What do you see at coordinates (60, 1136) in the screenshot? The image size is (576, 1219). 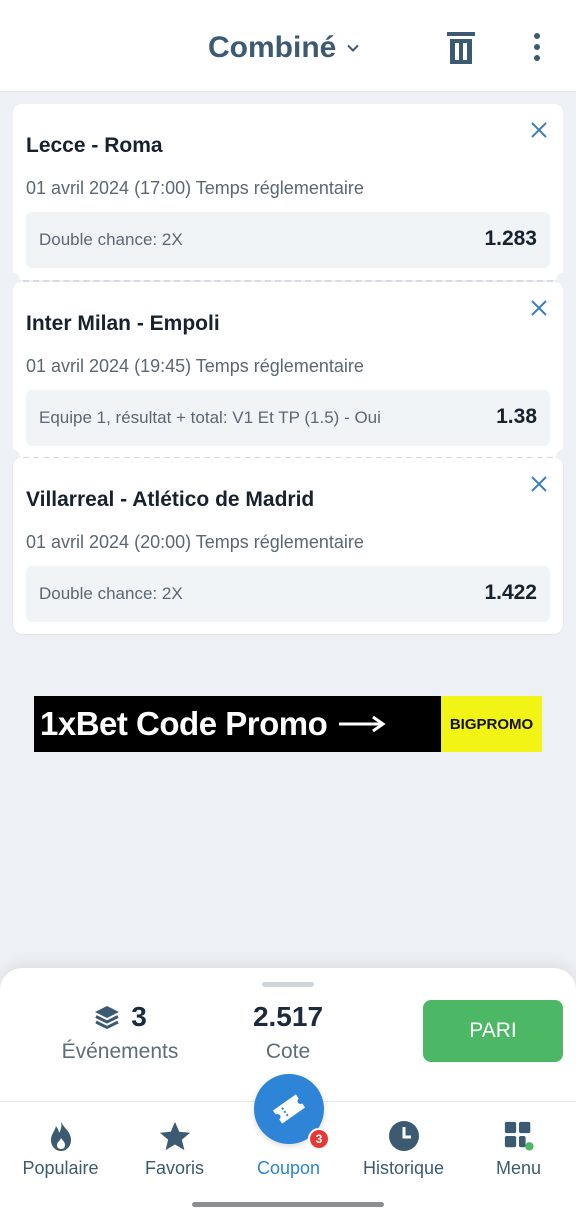 I see `flame-icon` at bounding box center [60, 1136].